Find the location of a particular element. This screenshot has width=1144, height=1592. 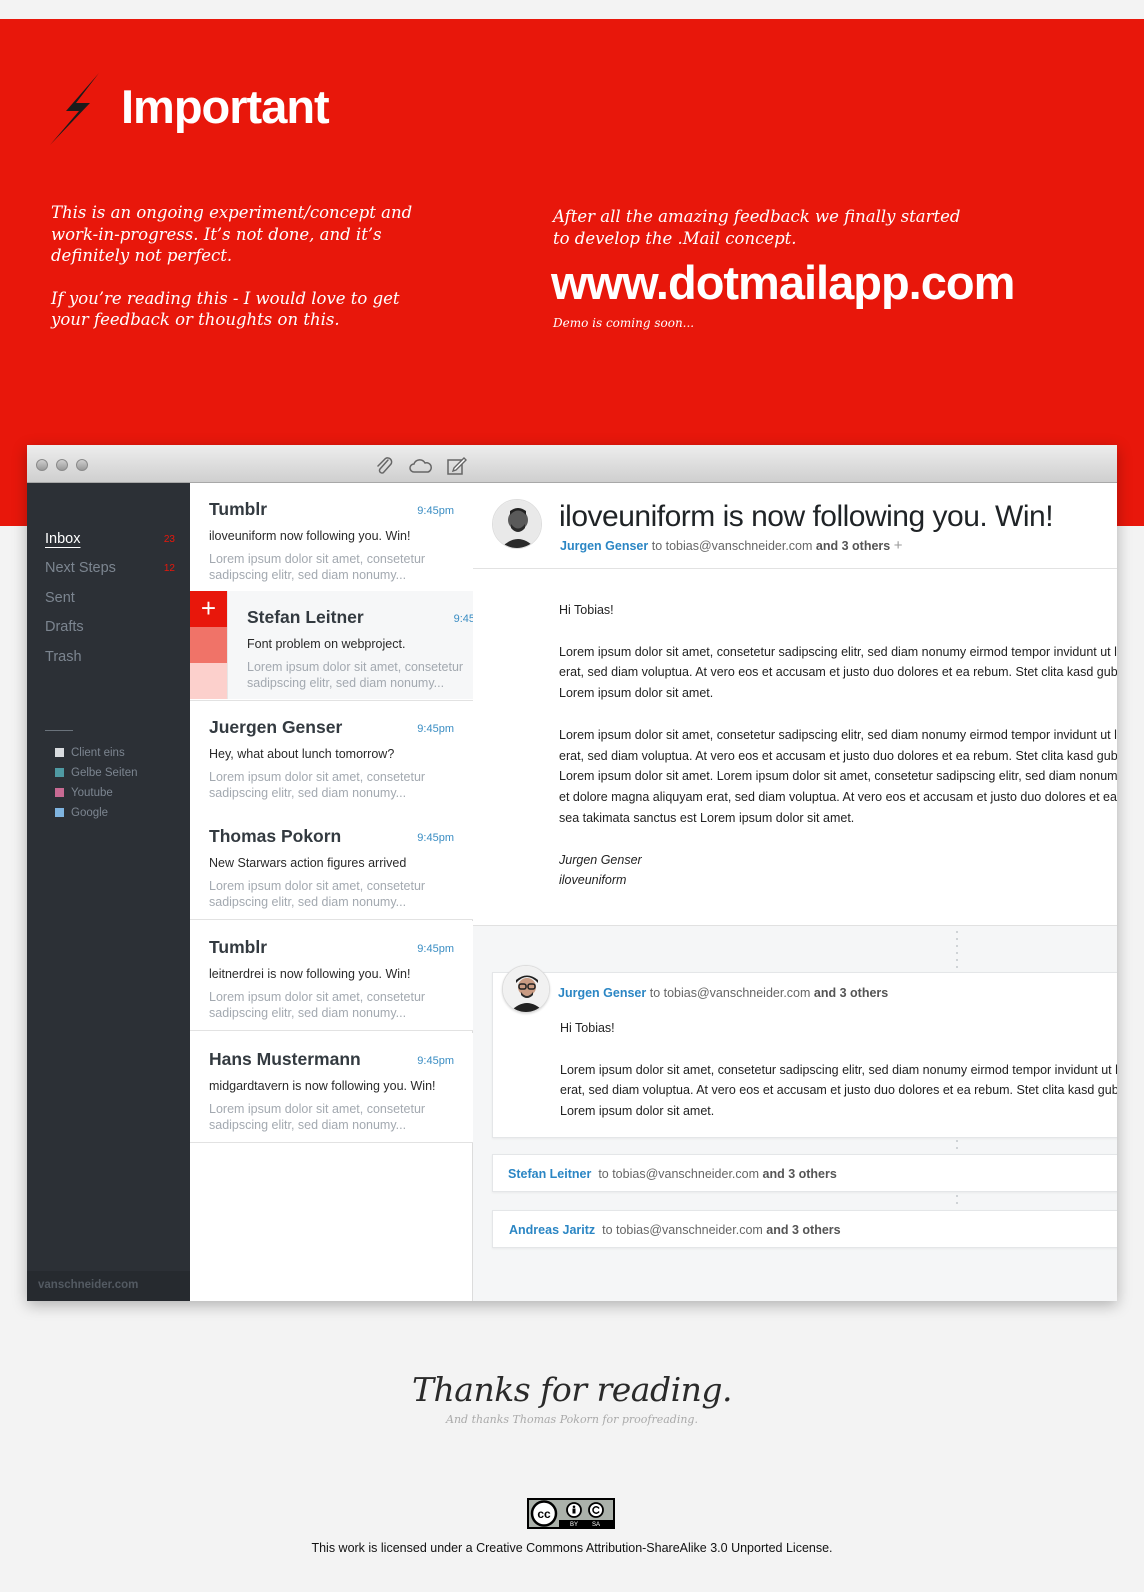

sender-name-link: Andreas Jaritz is located at coordinates (552, 1230).